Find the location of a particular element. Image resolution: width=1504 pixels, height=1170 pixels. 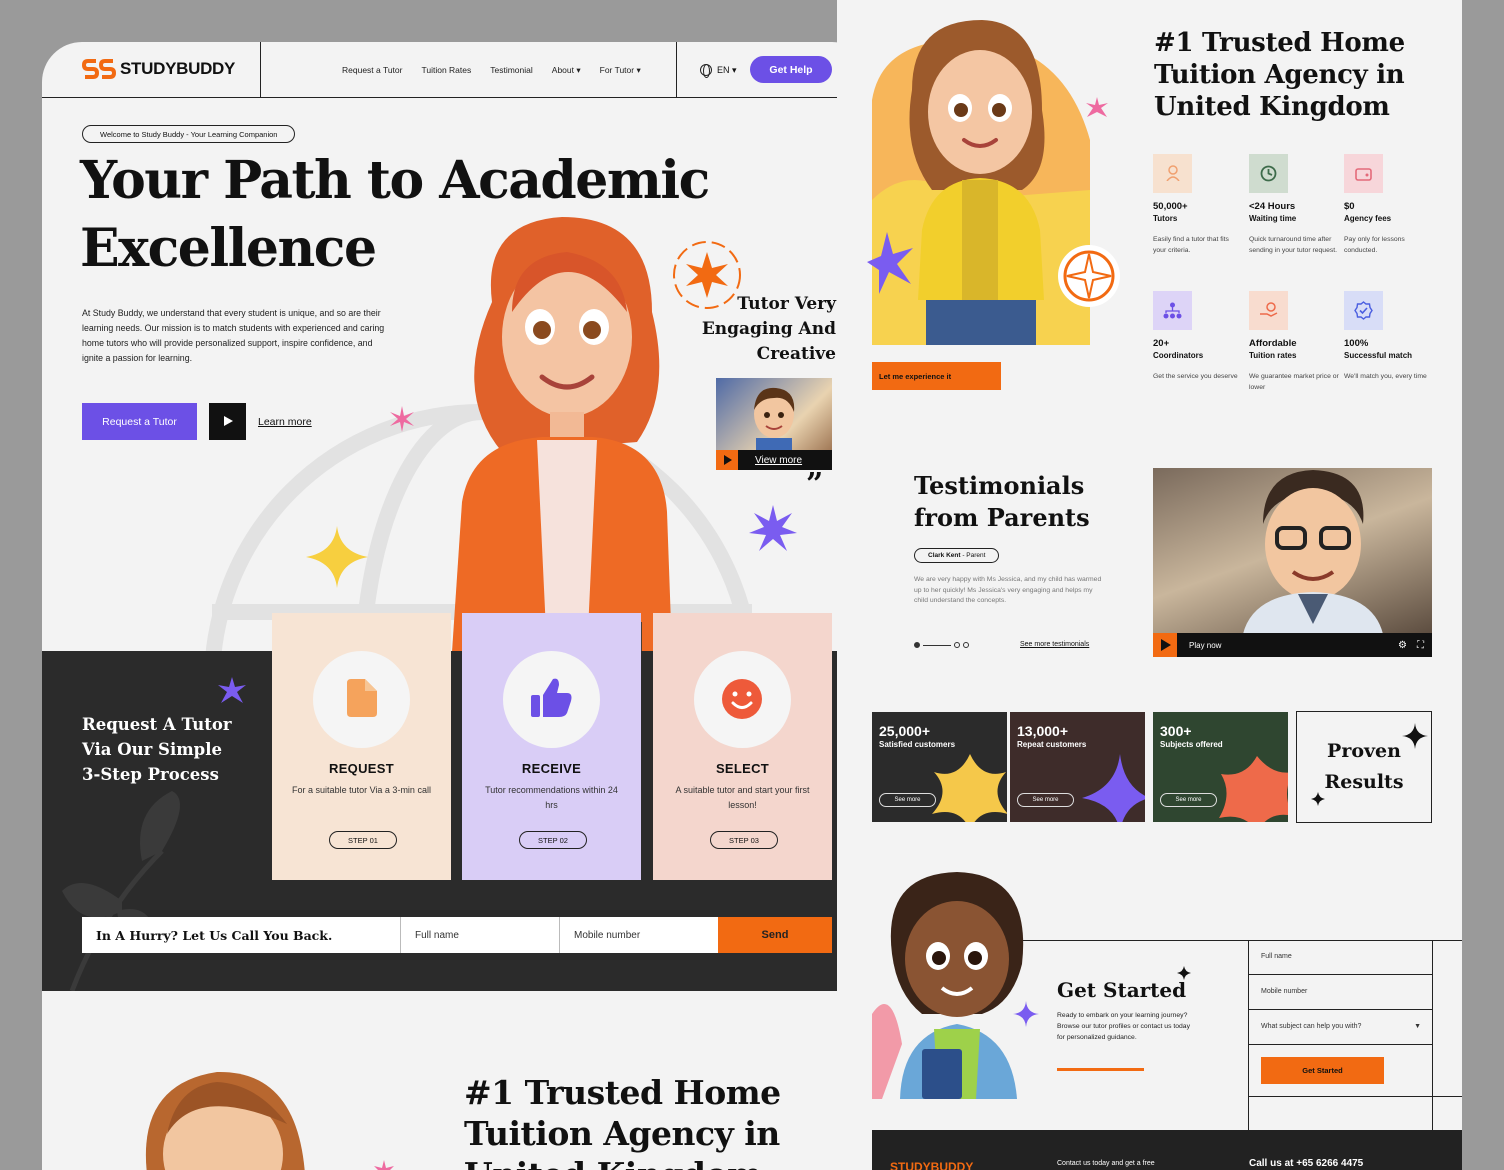

video-thumbnail: View more is located at coordinates (774, 424).